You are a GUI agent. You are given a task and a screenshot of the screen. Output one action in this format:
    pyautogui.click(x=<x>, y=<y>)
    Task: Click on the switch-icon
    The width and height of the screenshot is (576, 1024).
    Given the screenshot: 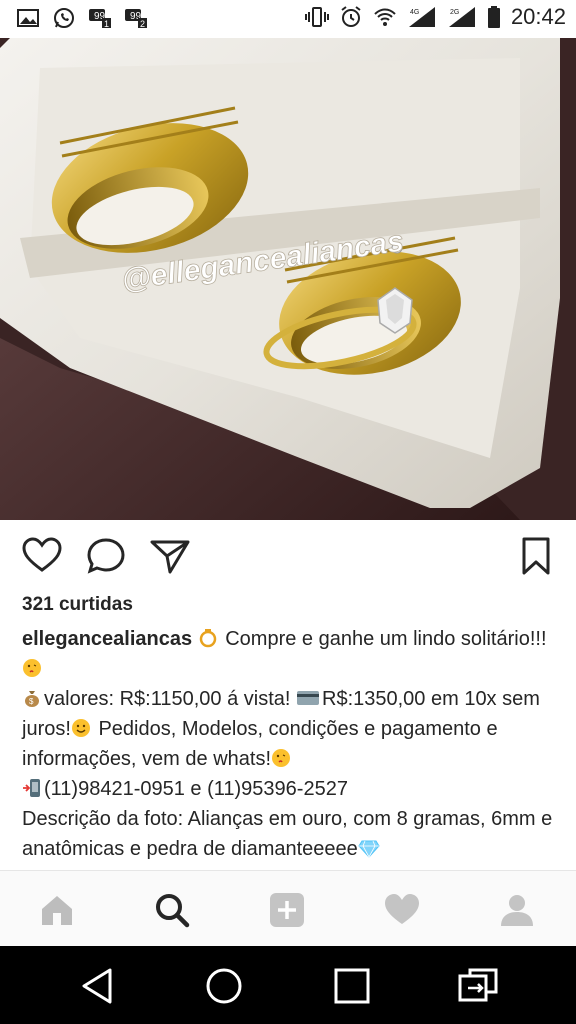 What is the action you would take?
    pyautogui.click(x=478, y=986)
    